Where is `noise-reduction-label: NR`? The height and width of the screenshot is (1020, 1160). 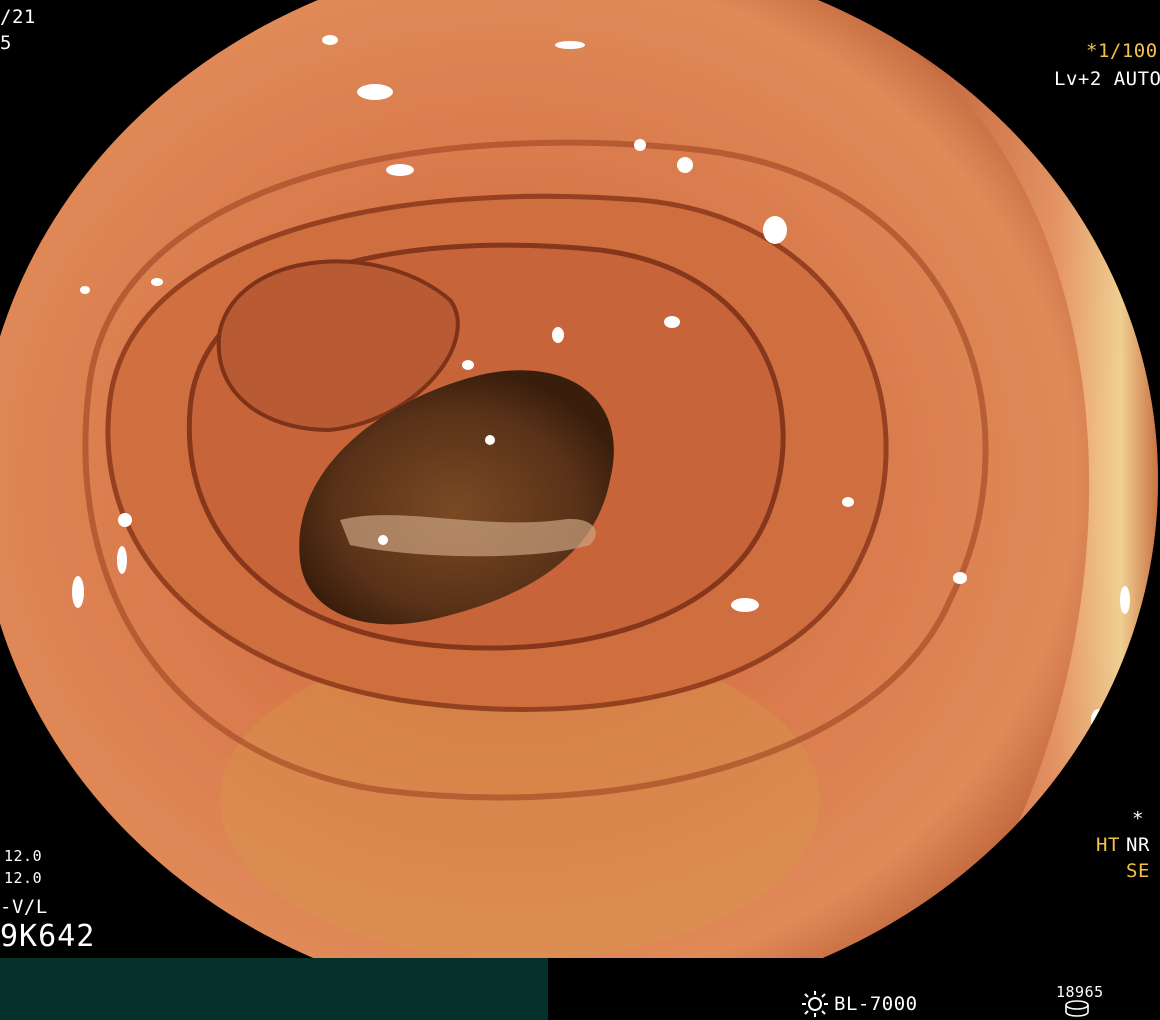 noise-reduction-label: NR is located at coordinates (1138, 845).